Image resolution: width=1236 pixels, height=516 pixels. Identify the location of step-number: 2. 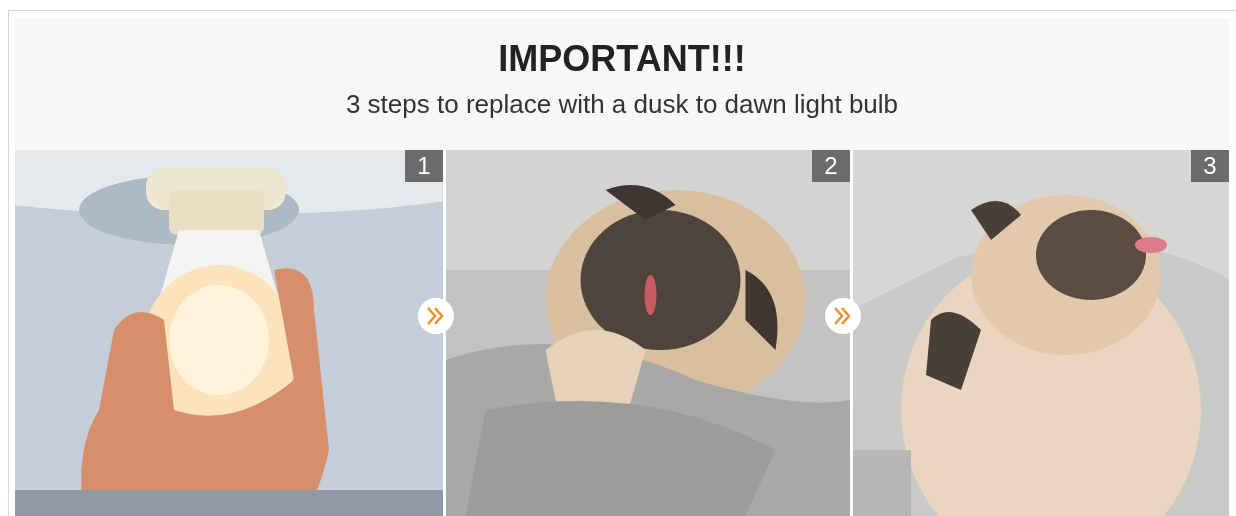
(831, 166).